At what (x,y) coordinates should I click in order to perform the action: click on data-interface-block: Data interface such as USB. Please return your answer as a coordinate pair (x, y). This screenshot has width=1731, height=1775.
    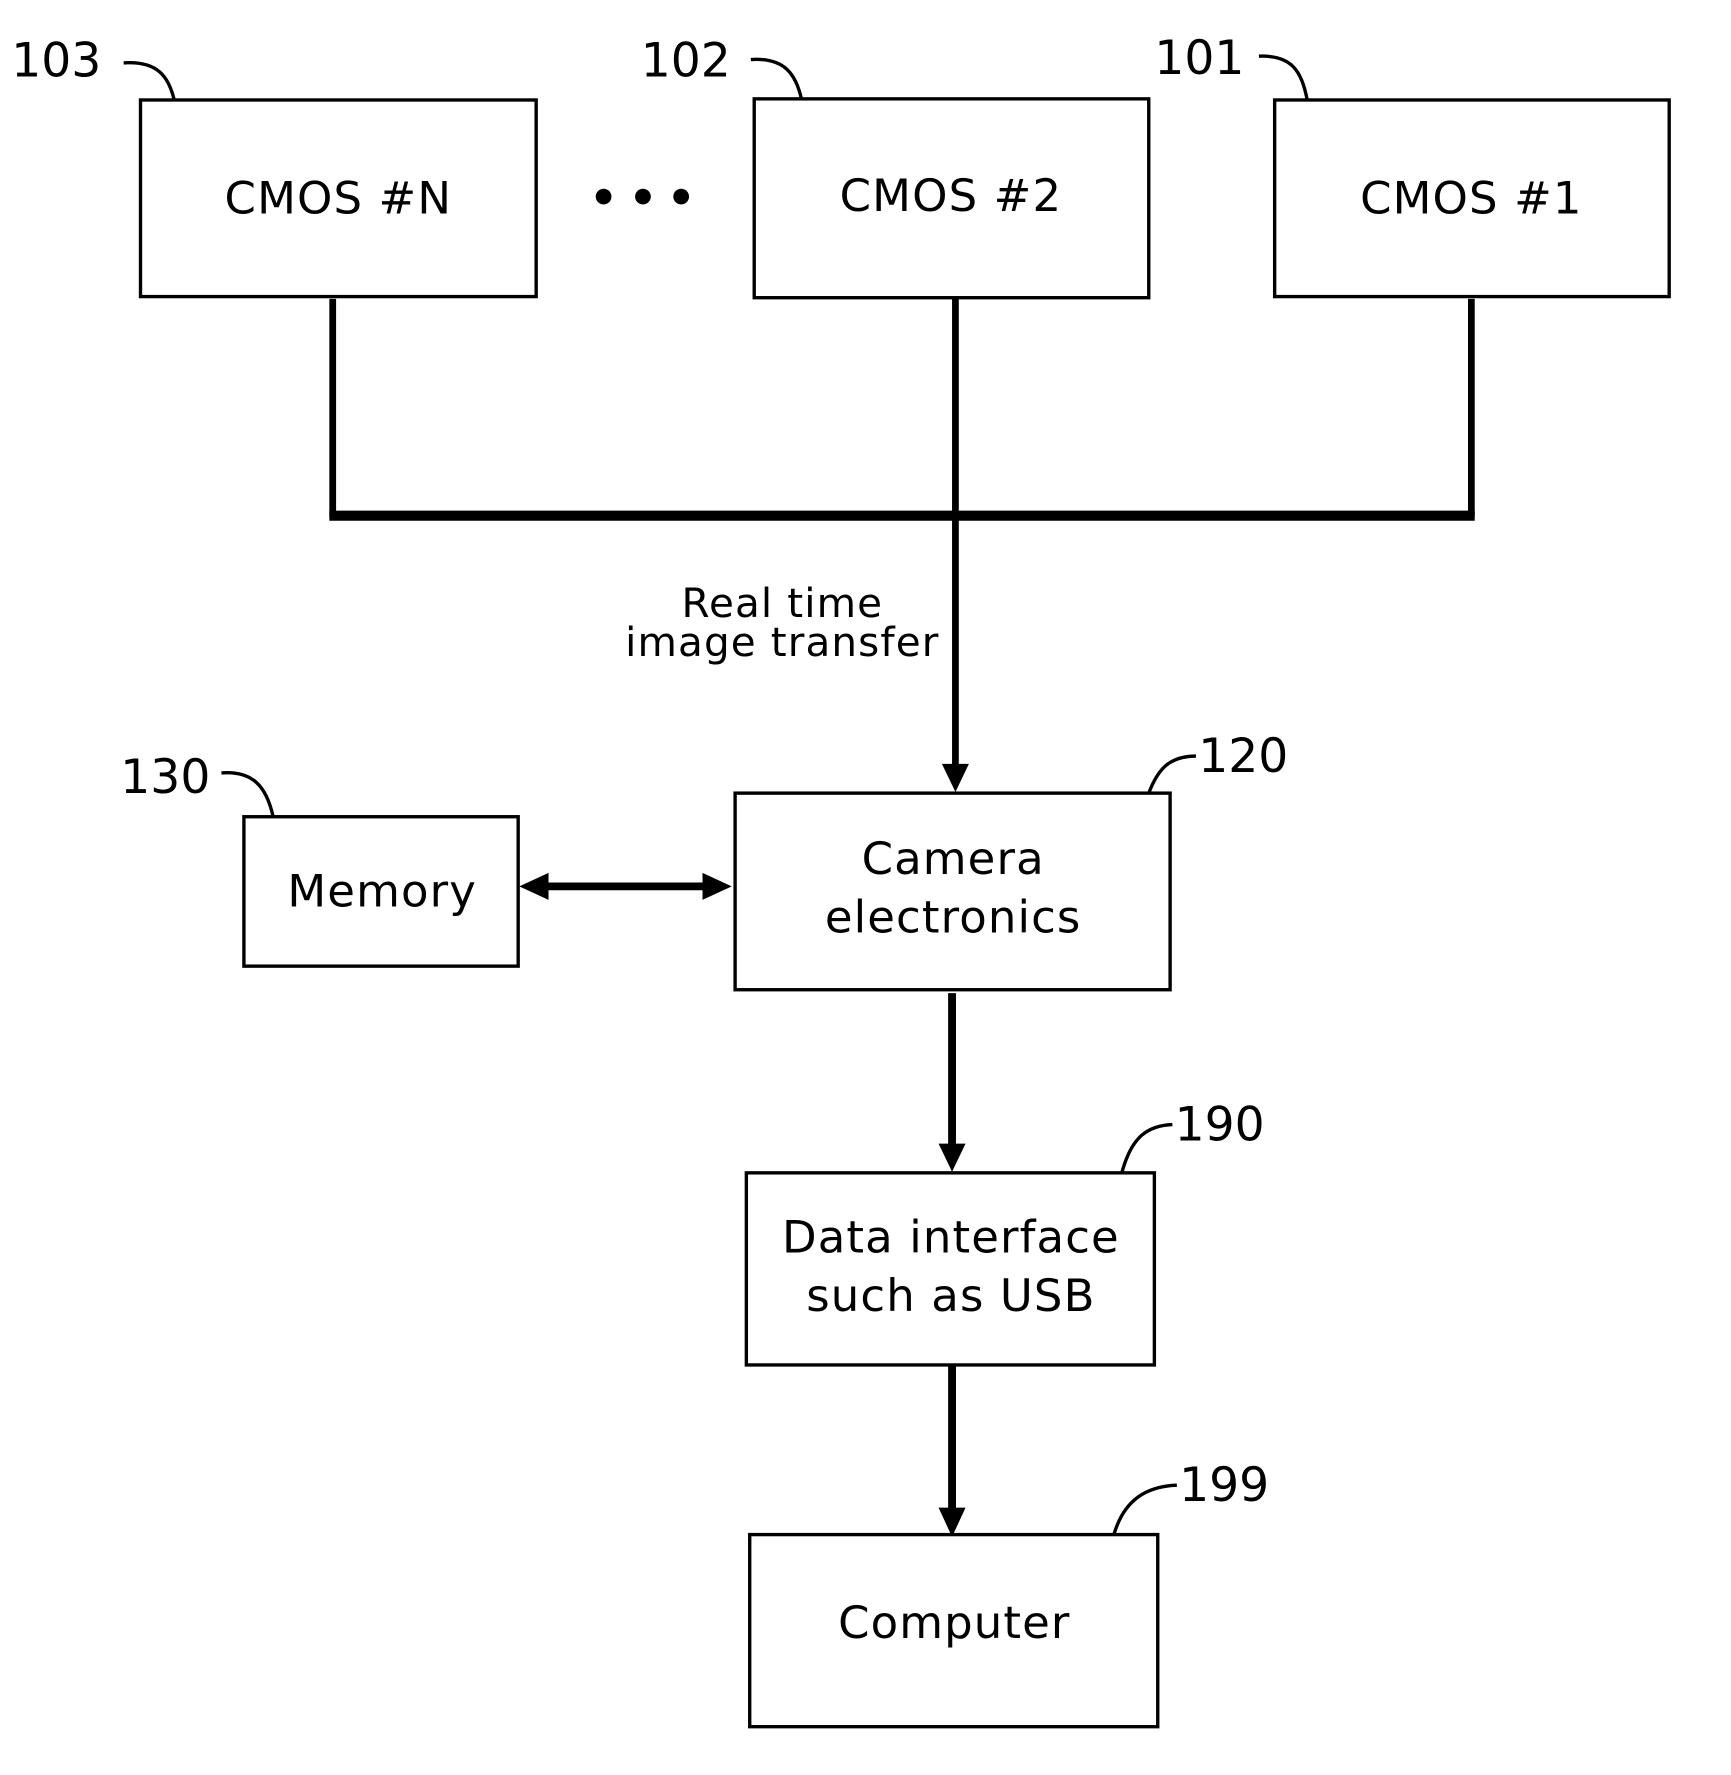
    Looking at the image, I should click on (950, 1269).